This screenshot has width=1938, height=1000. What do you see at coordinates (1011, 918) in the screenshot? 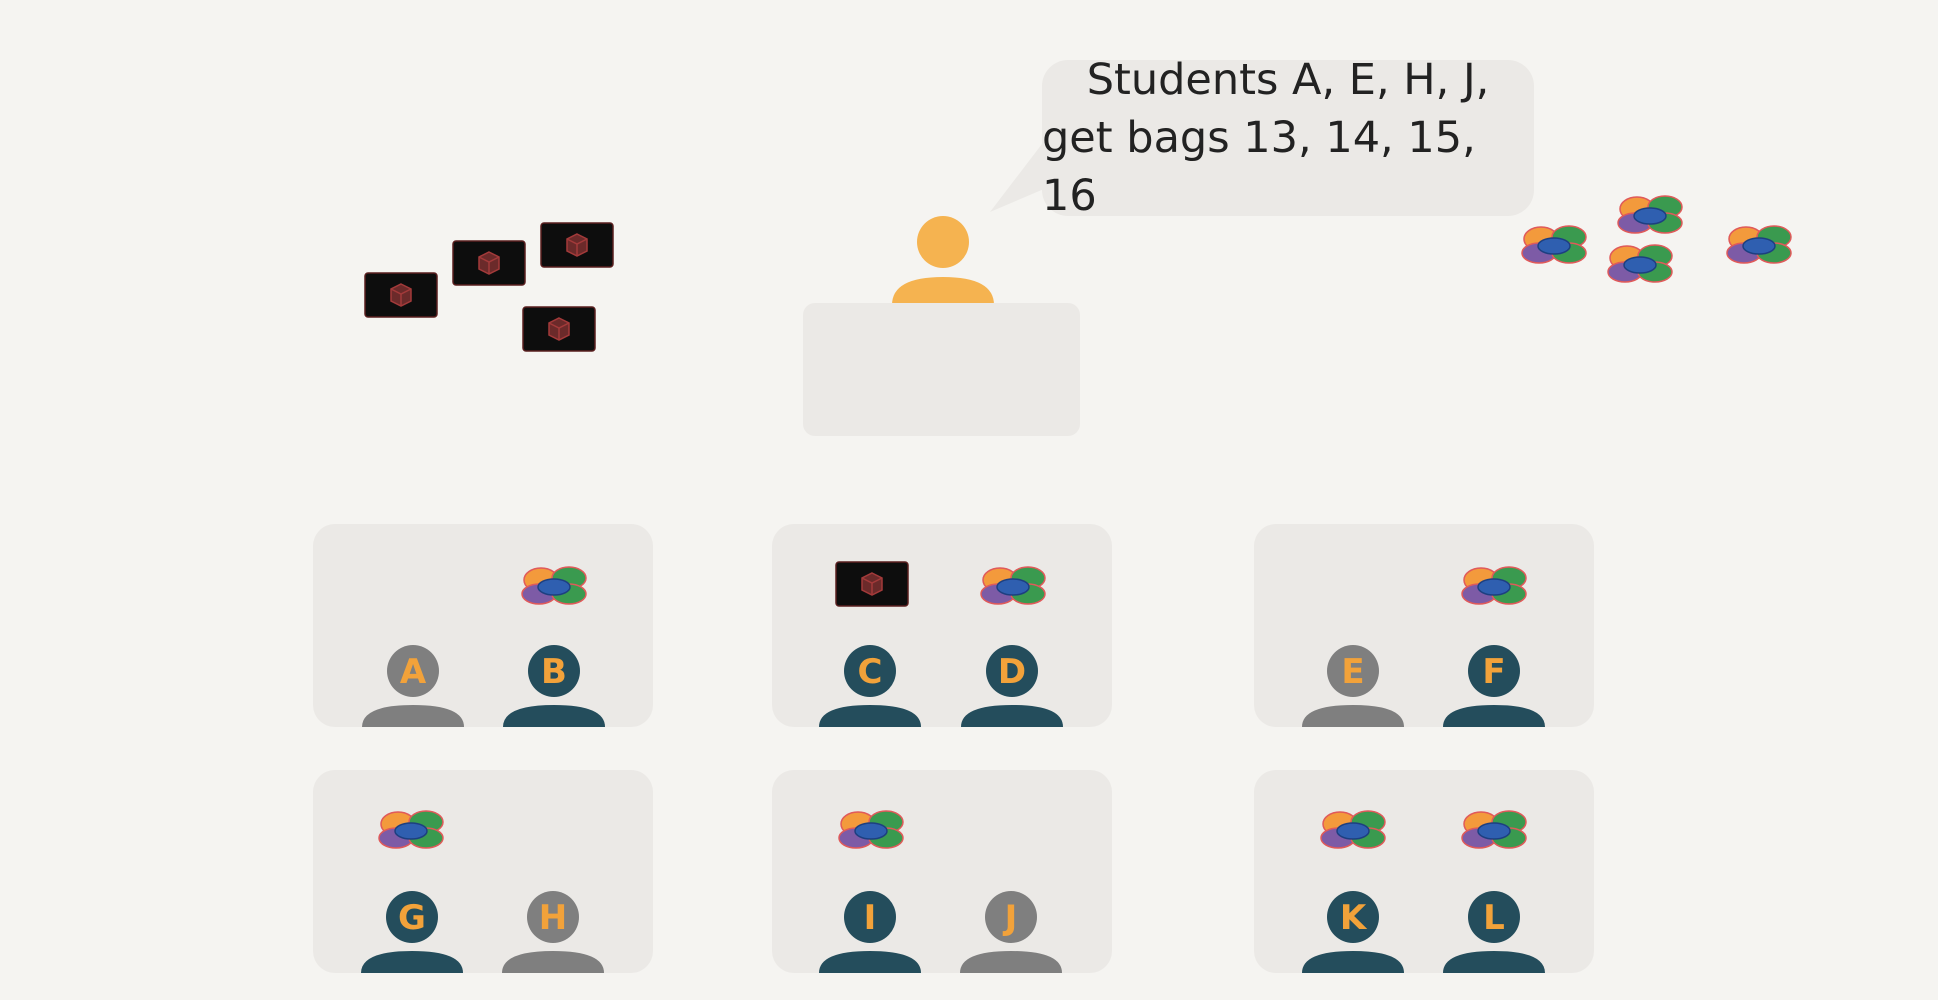
I see `student-label: J` at bounding box center [1011, 918].